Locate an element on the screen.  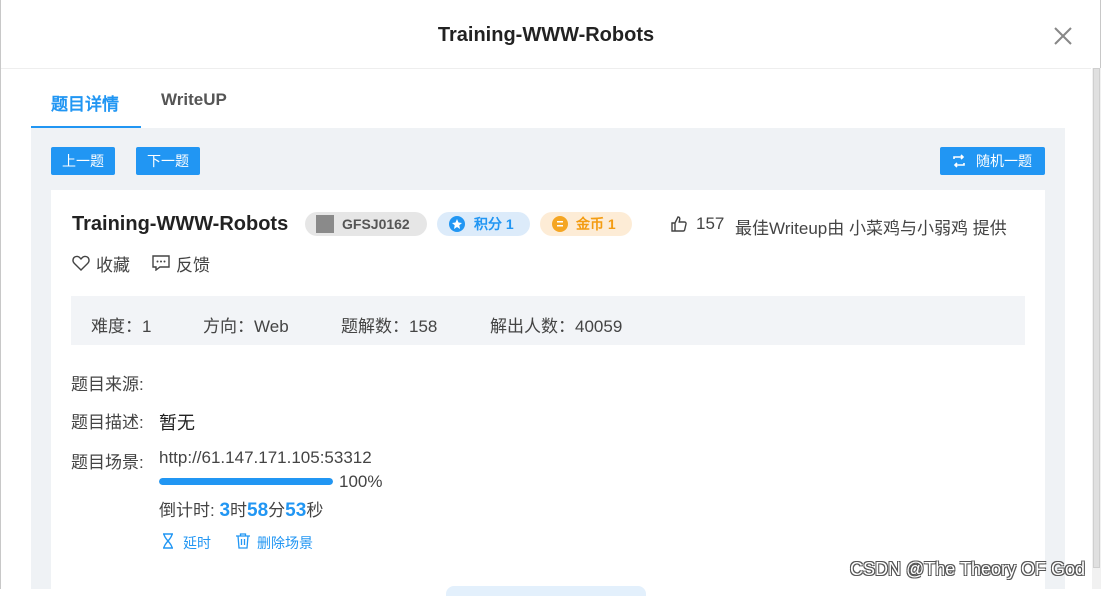
random-challenge-button: 随机一题 is located at coordinates (992, 161).